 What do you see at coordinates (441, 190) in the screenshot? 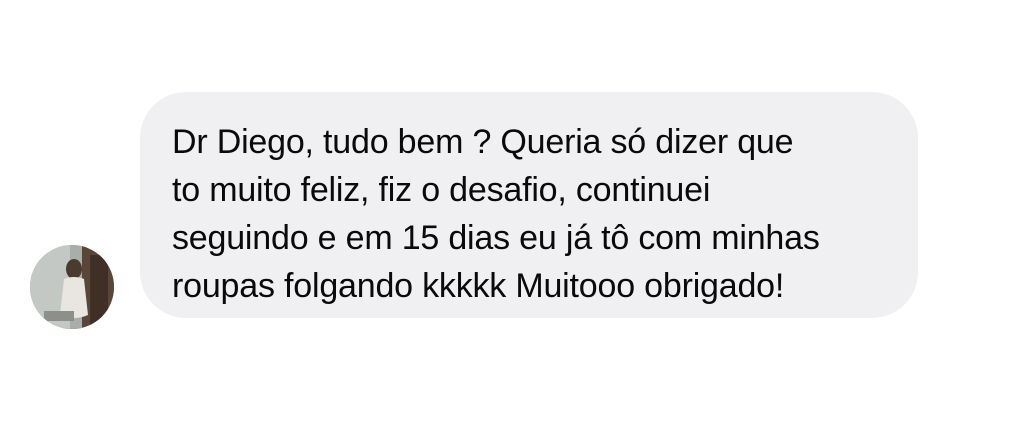
I see `message-line: to muito feliz, fiz o desafio, continuei` at bounding box center [441, 190].